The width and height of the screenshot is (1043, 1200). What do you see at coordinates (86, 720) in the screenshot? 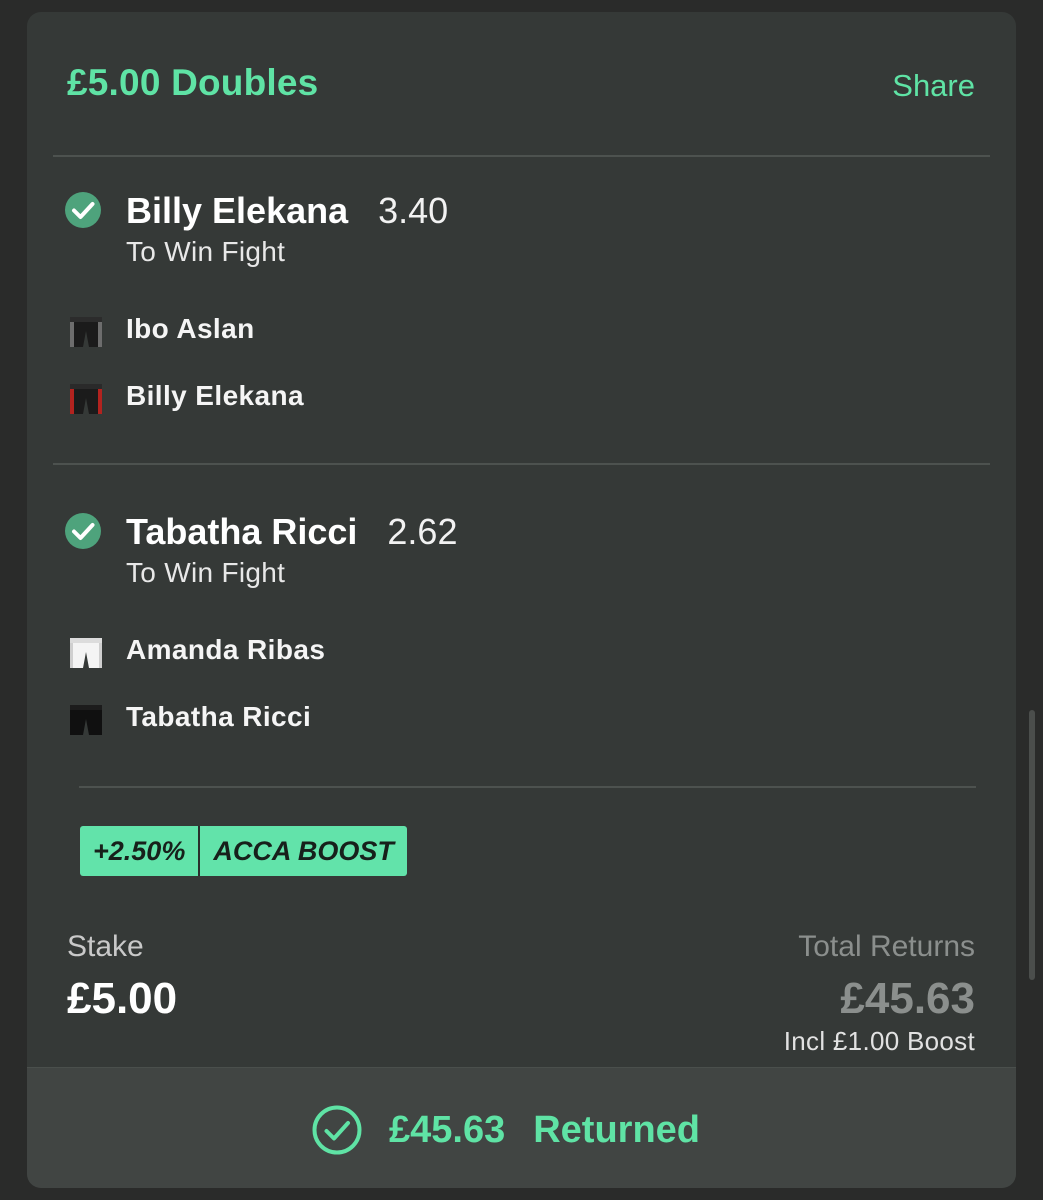
I see `black-shorts-icon` at bounding box center [86, 720].